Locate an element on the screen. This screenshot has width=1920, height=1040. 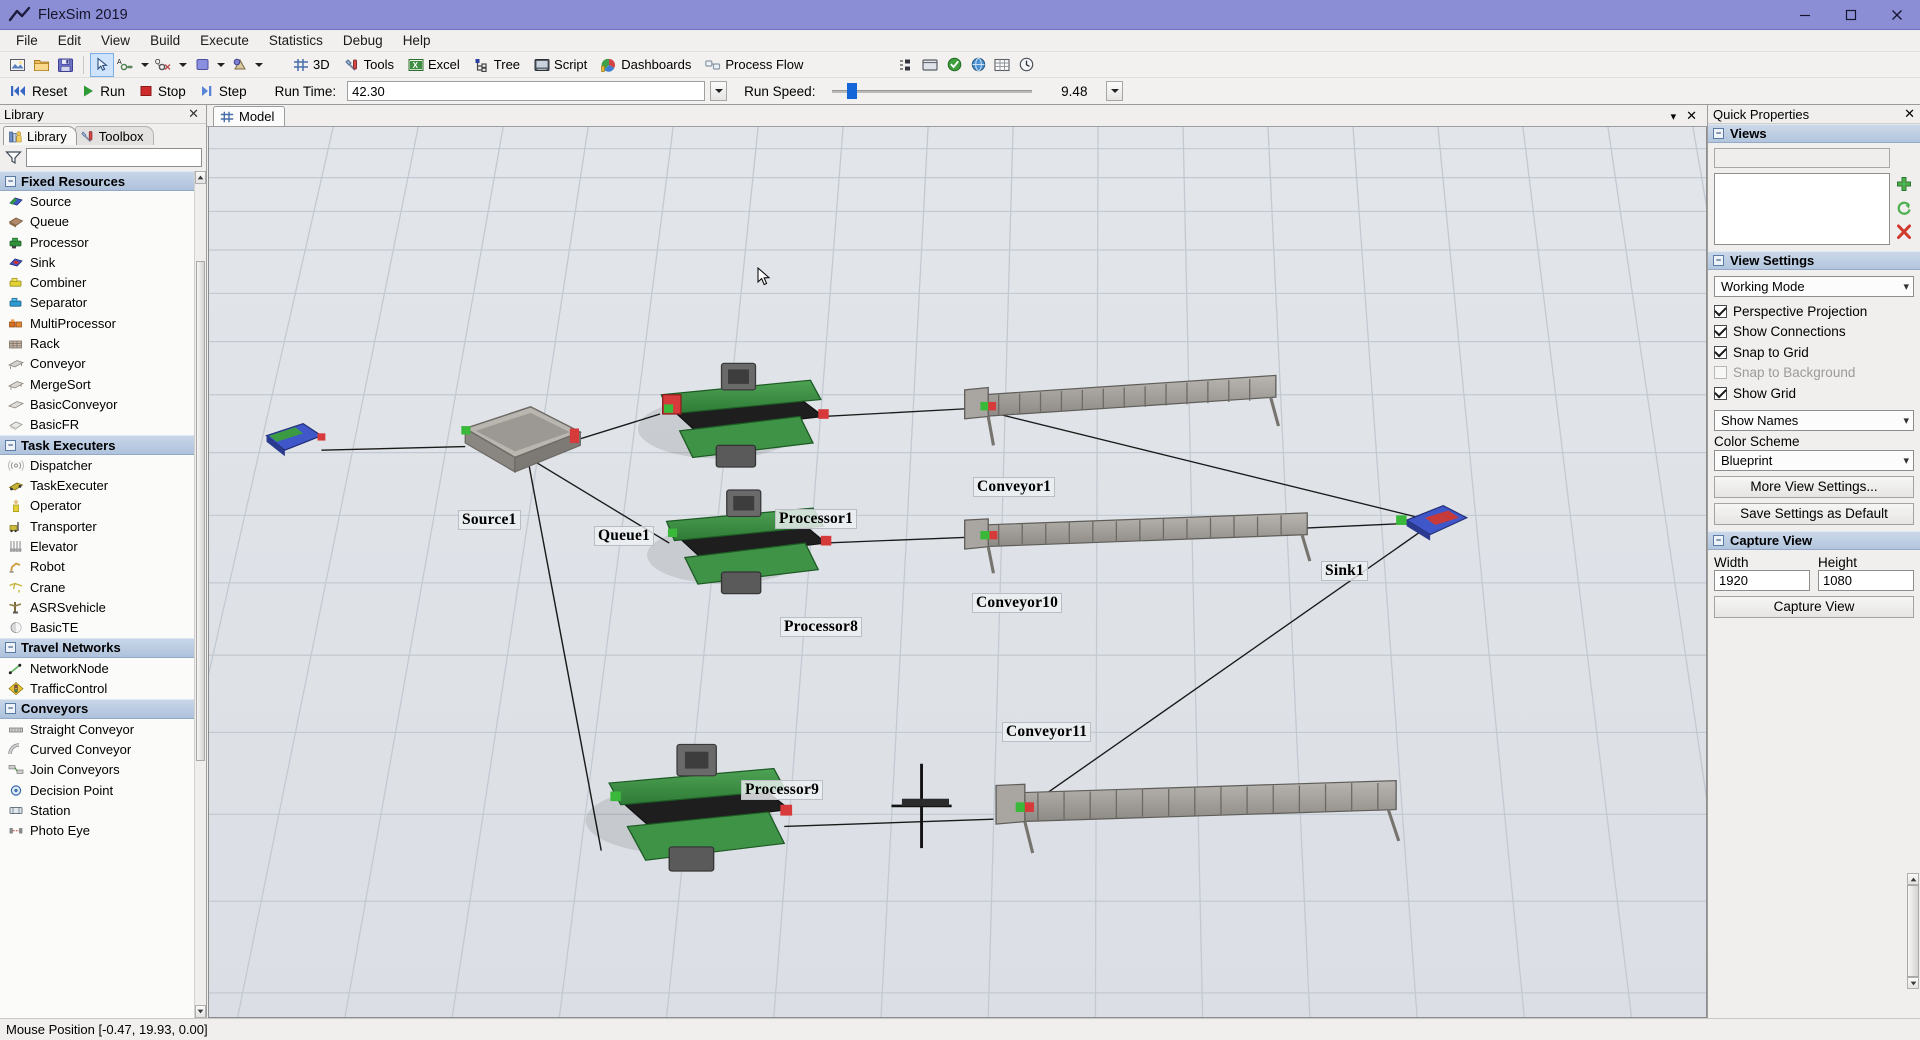
color-scheme-select: Blueprint ▾ is located at coordinates (1814, 460).